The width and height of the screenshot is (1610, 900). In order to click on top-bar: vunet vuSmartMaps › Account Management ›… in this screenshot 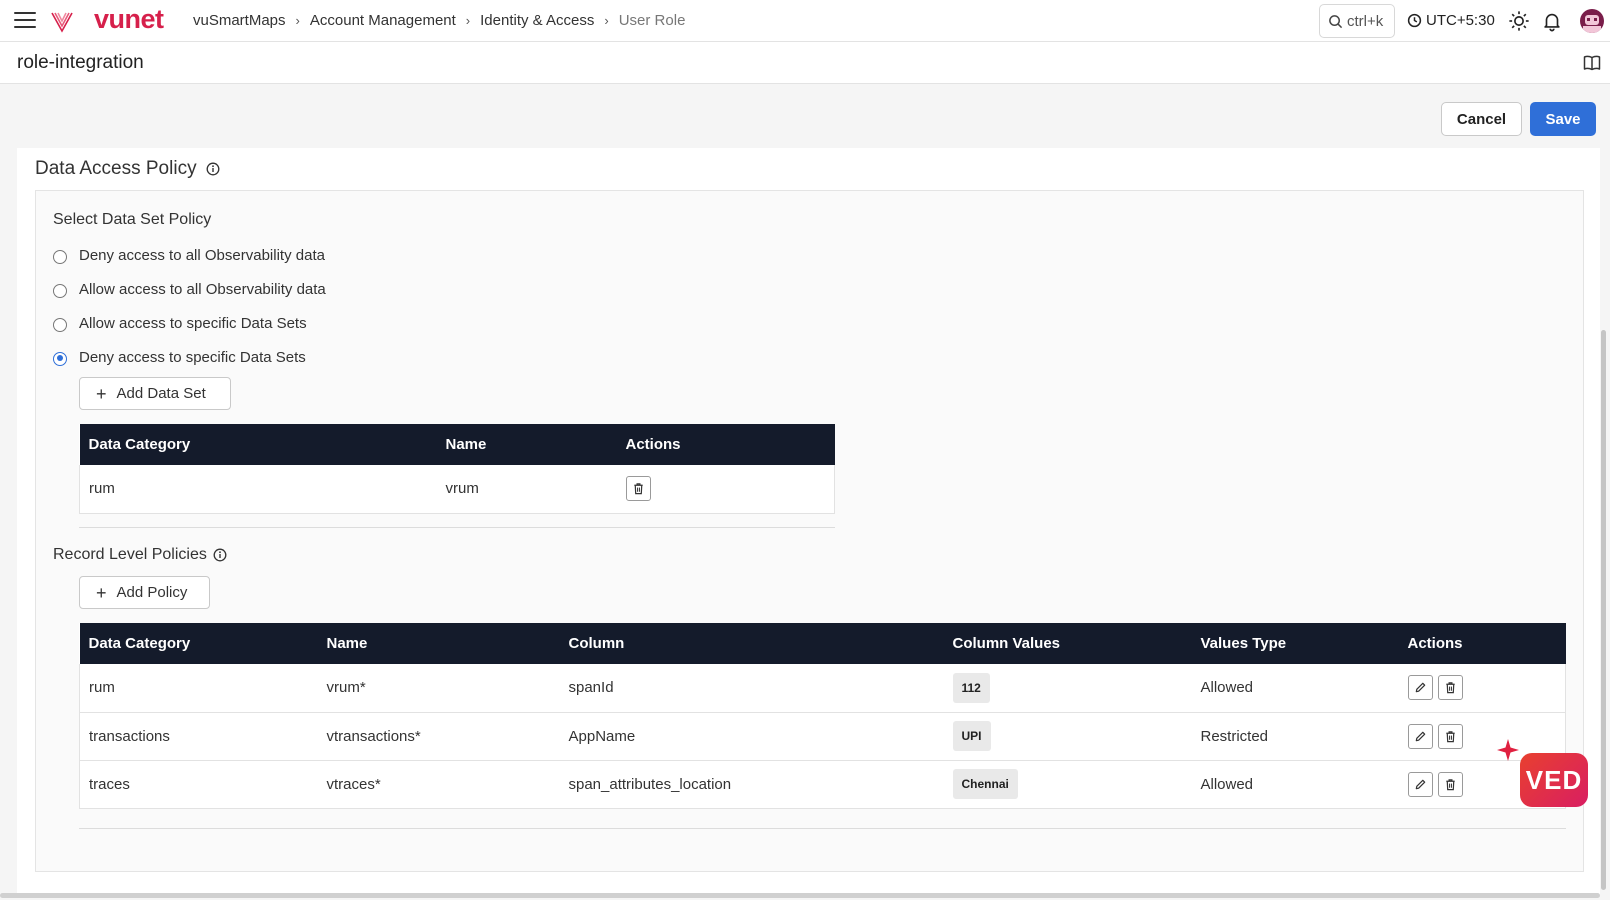, I will do `click(805, 21)`.